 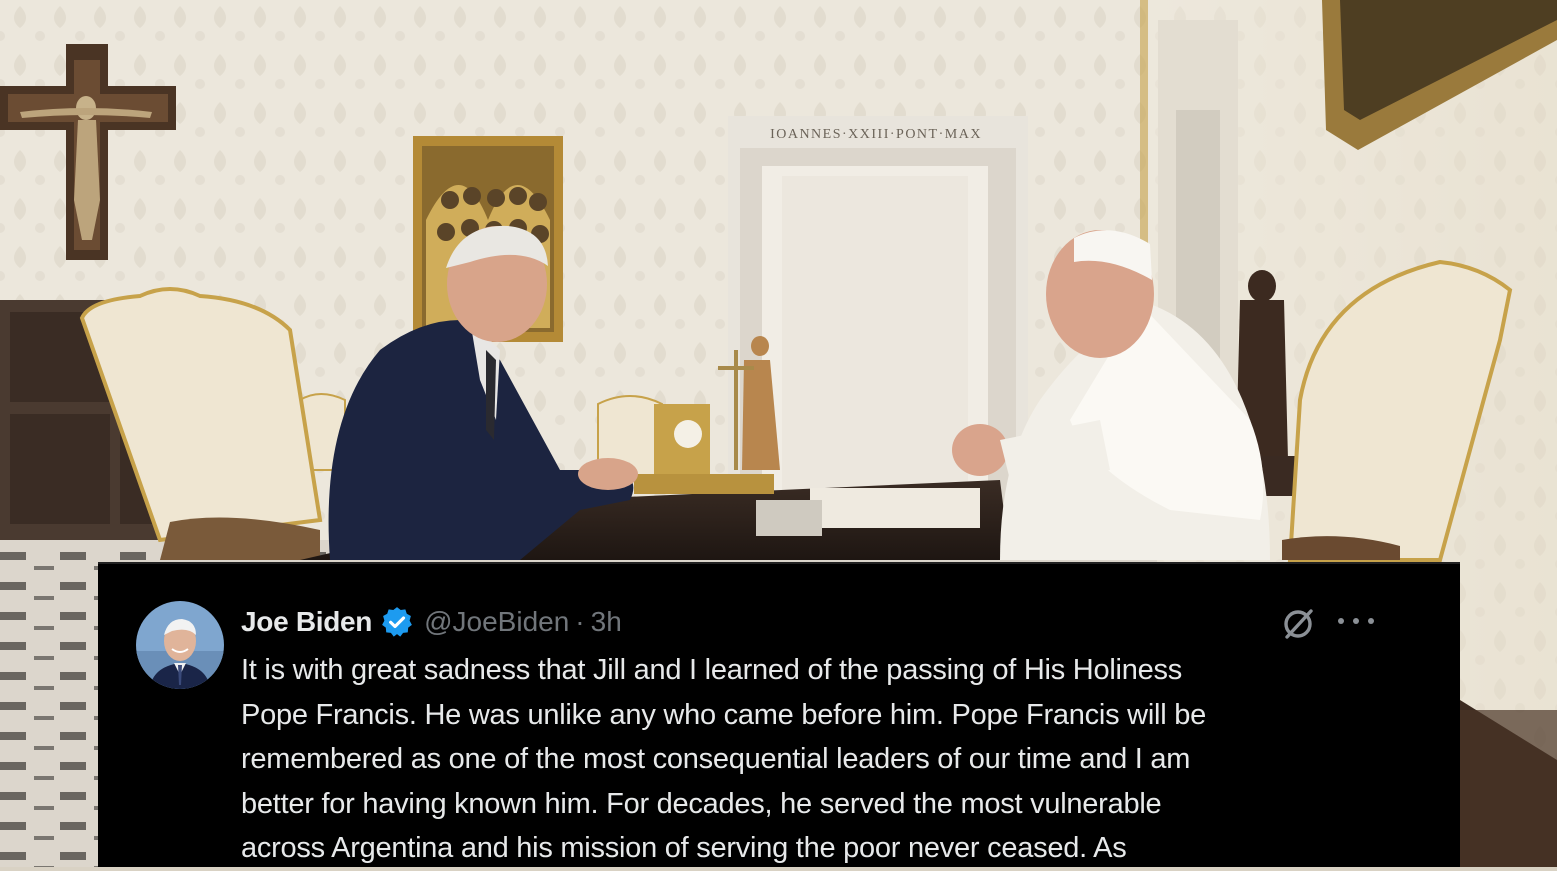 What do you see at coordinates (397, 622) in the screenshot?
I see `verified-badge-icon` at bounding box center [397, 622].